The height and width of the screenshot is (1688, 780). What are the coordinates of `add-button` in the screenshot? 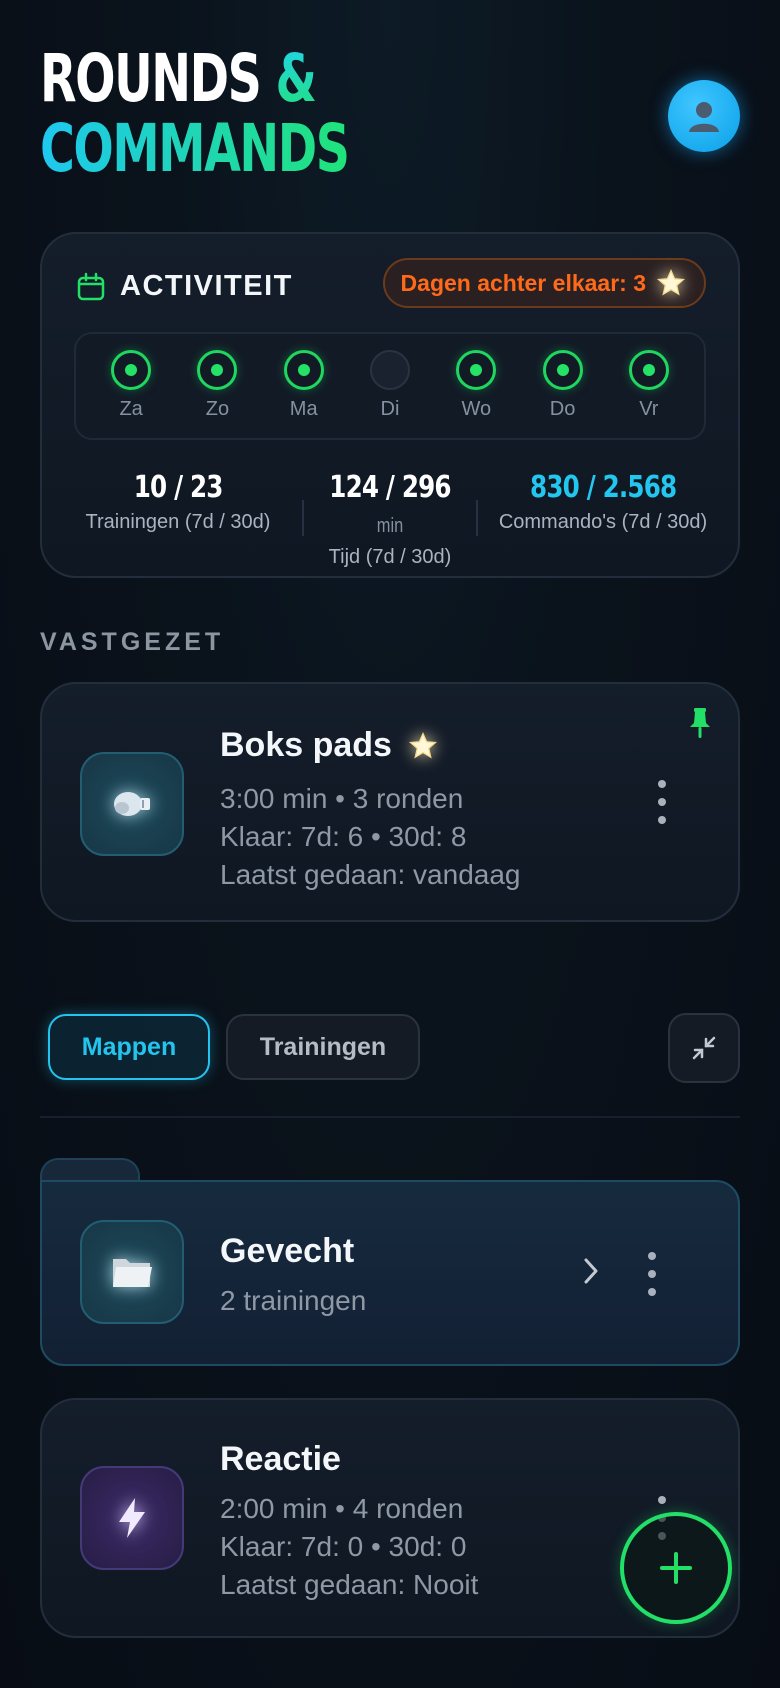 It's located at (676, 1568).